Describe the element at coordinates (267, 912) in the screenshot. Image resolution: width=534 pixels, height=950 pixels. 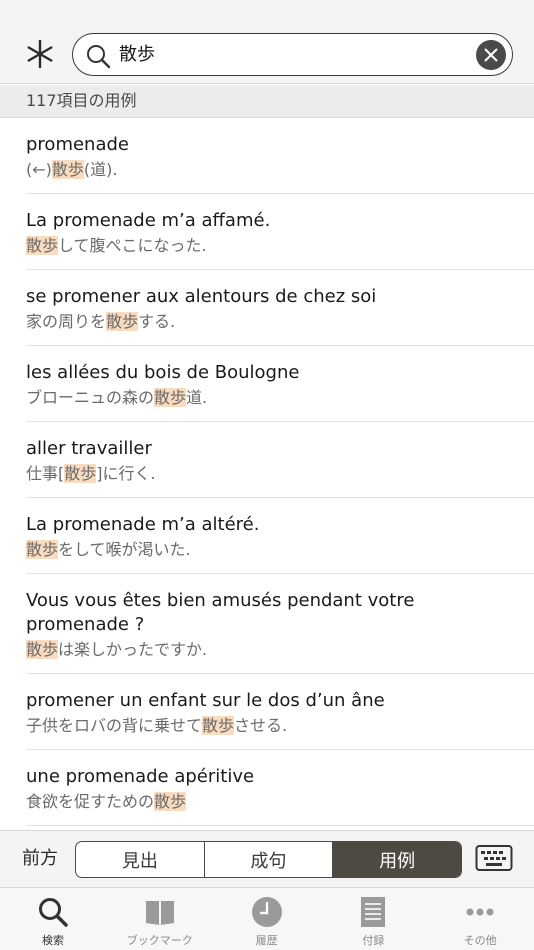
I see `clock-icon` at that location.